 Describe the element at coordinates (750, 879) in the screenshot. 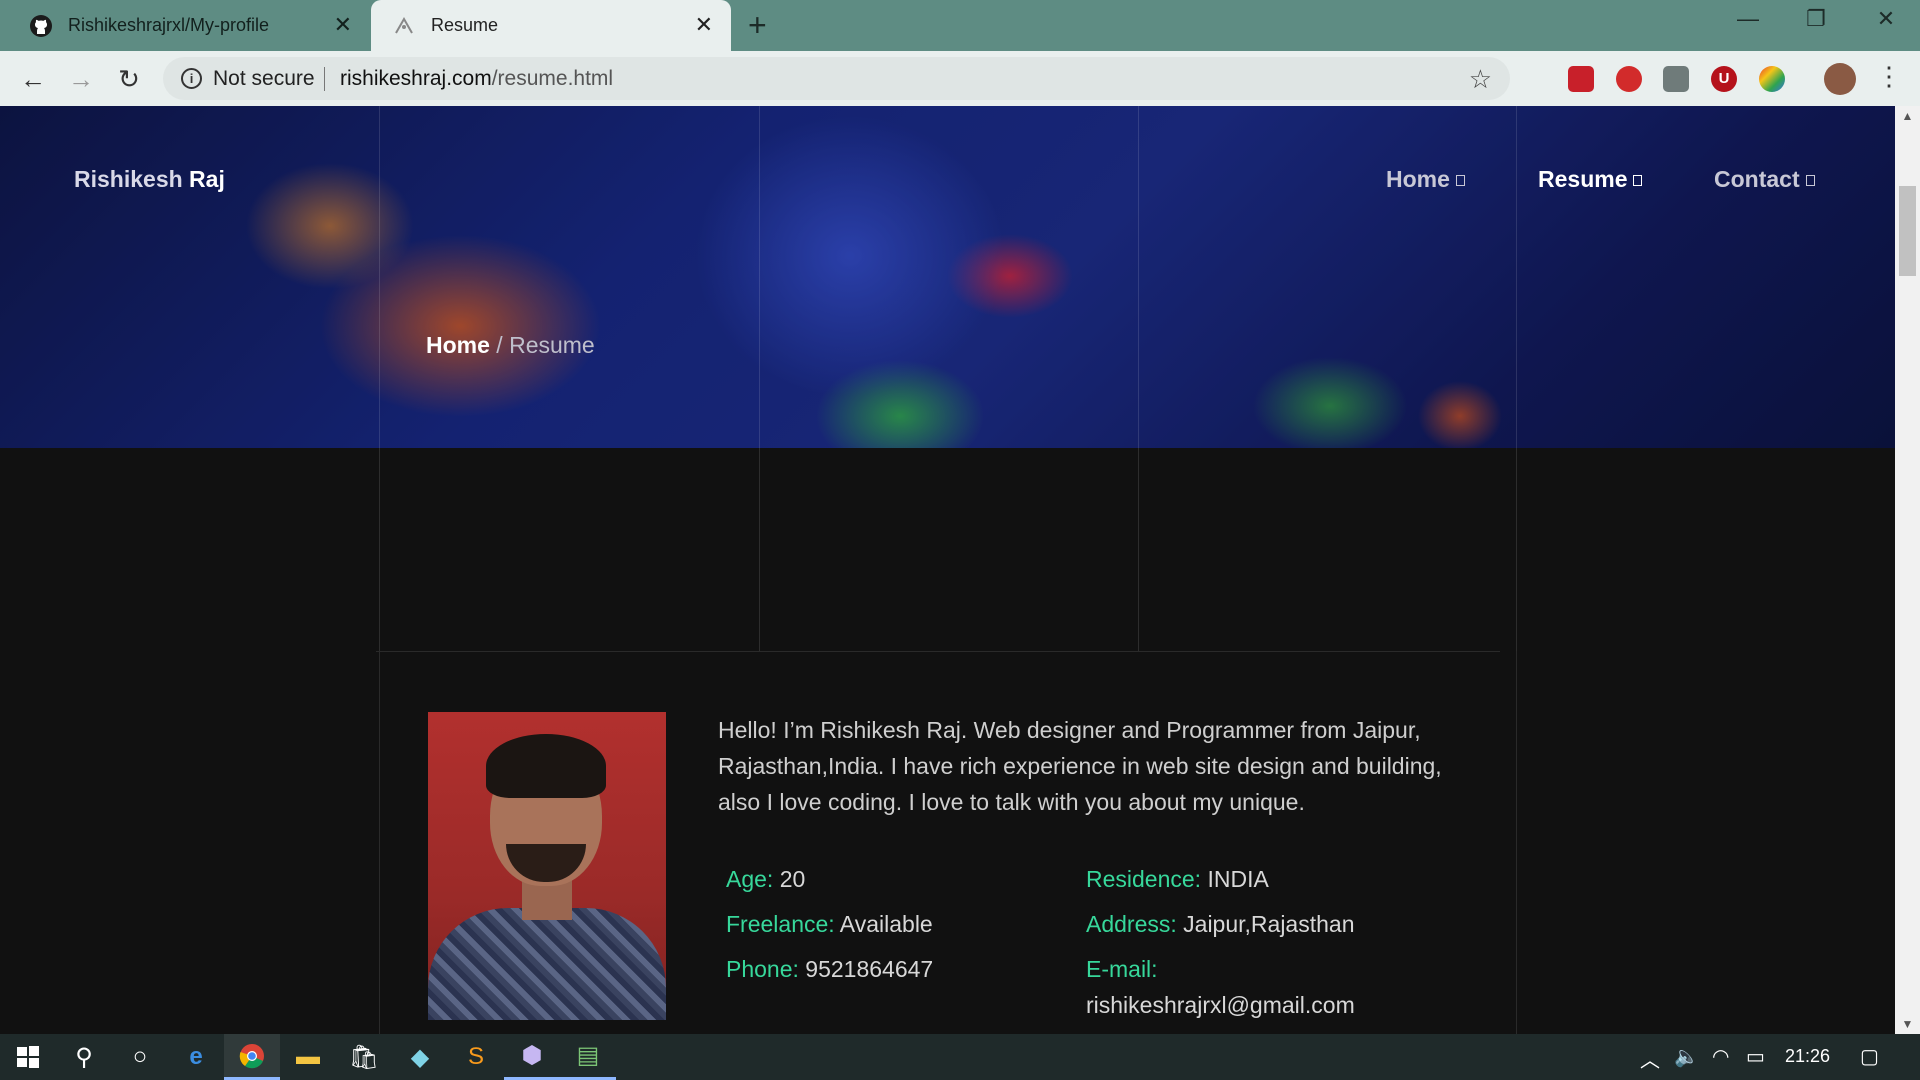

I see `info-label: Age:` at that location.